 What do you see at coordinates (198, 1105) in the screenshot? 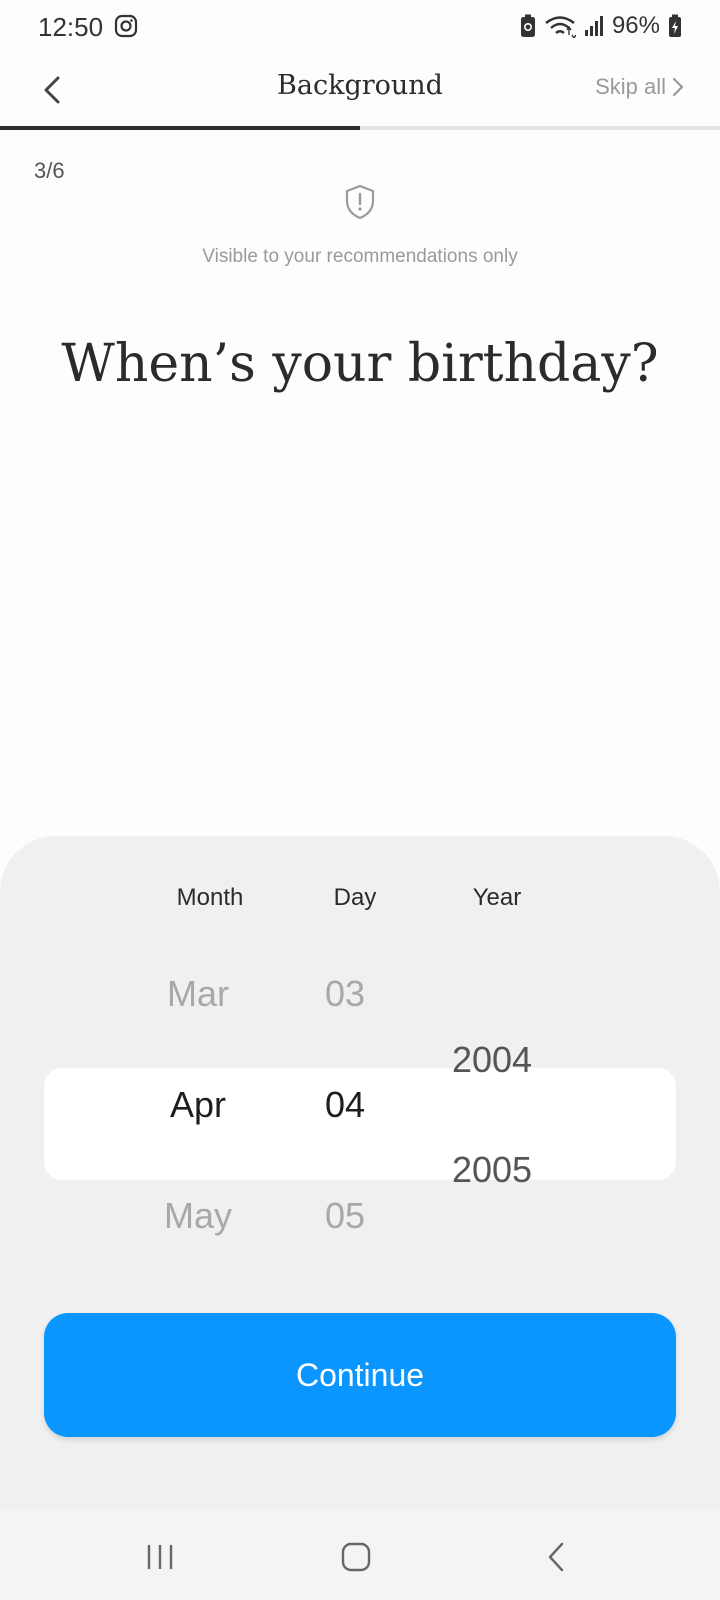
I see `month-option-selected: Apr` at bounding box center [198, 1105].